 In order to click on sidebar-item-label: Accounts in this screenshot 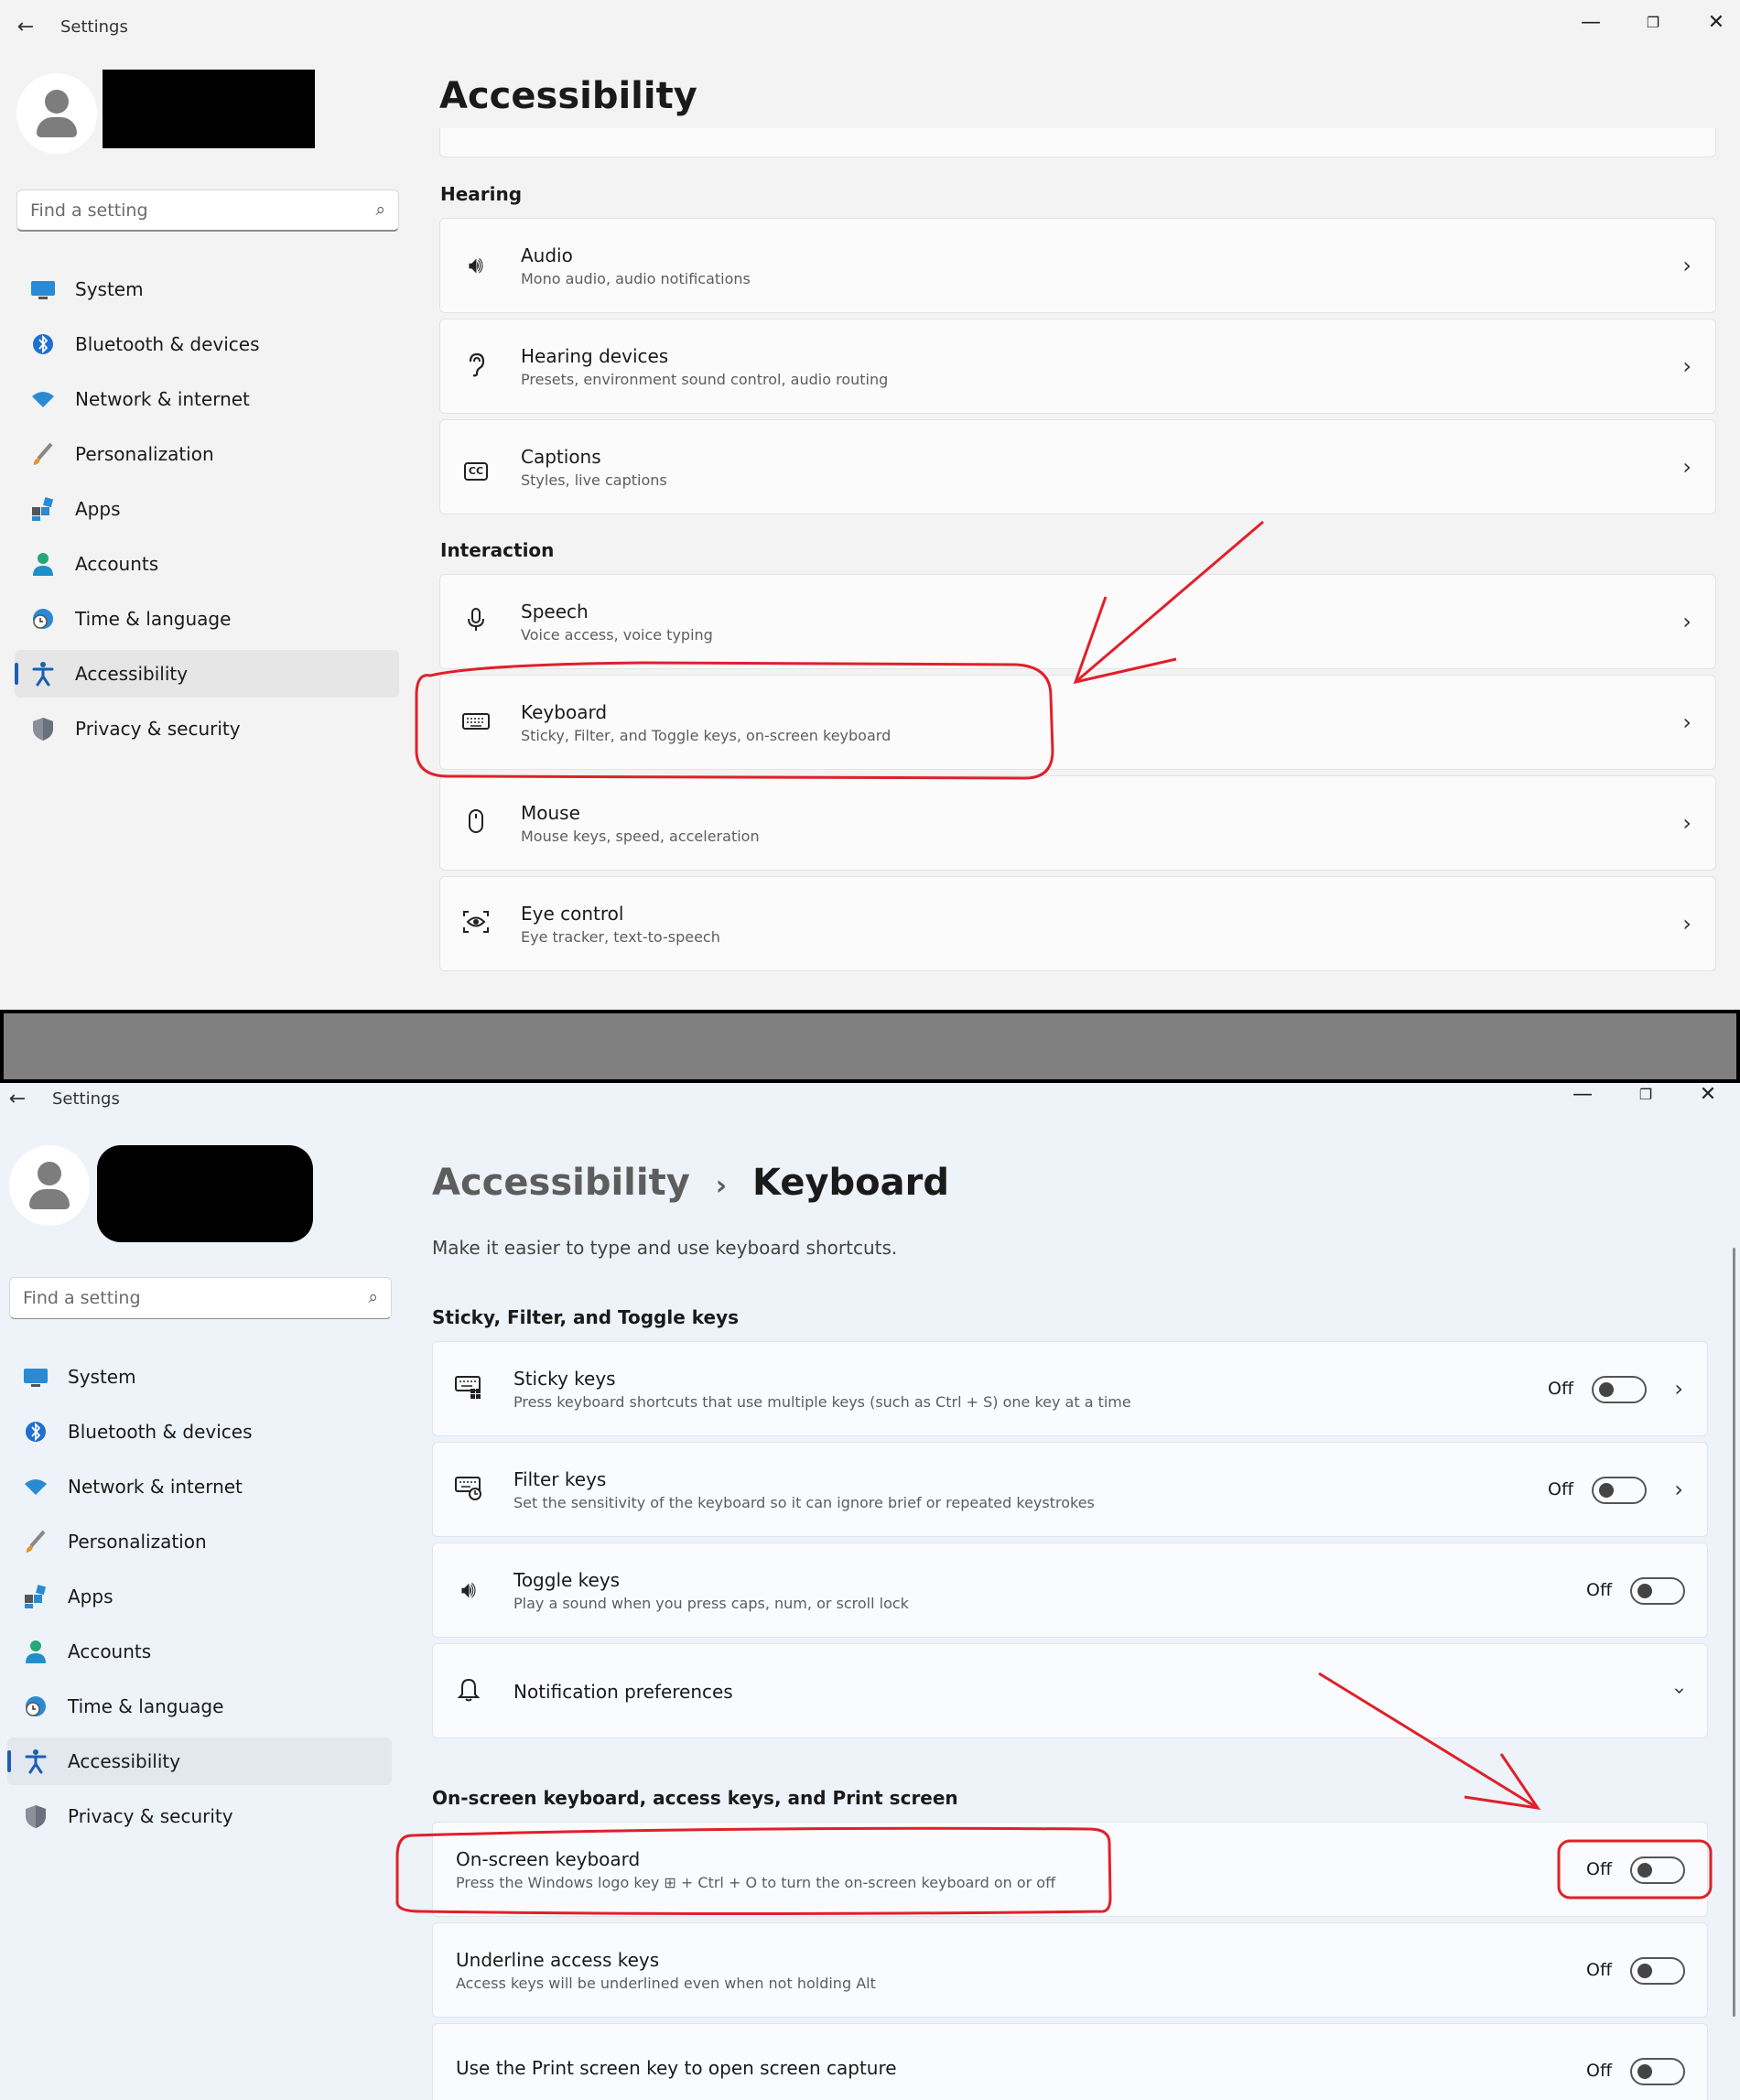, I will do `click(117, 564)`.